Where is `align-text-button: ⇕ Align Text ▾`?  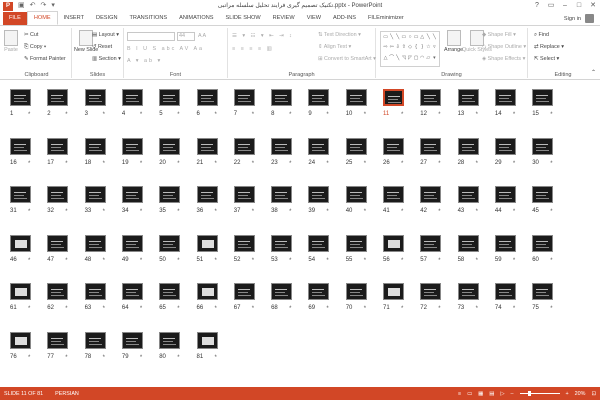 align-text-button: ⇕ Align Text ▾ is located at coordinates (334, 47).